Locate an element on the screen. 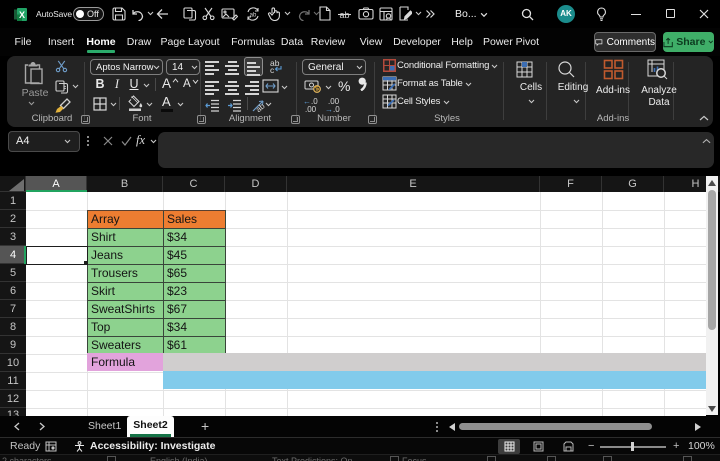 This screenshot has height=461, width=720. svg-text: X is located at coordinates (22, 15).